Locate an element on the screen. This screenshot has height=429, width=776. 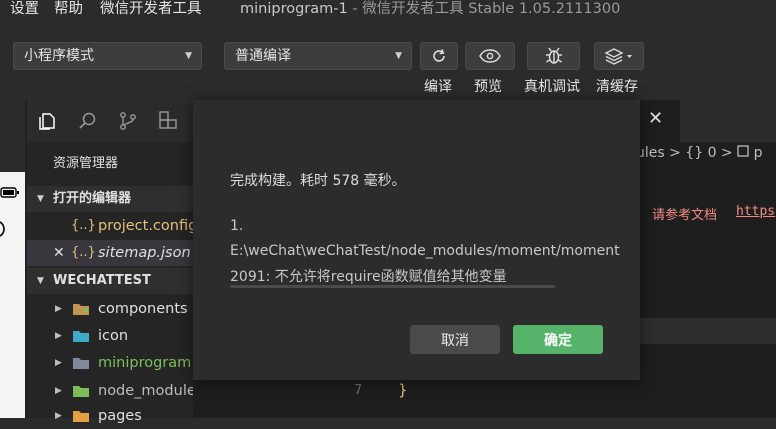
source-control-icon is located at coordinates (128, 121).